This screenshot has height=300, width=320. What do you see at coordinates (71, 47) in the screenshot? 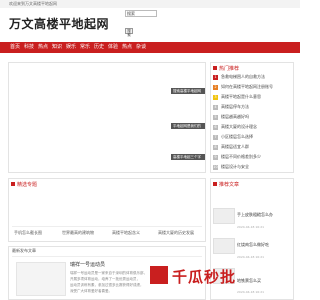
I see `nav-item-entertainment: 娱乐` at bounding box center [71, 47].